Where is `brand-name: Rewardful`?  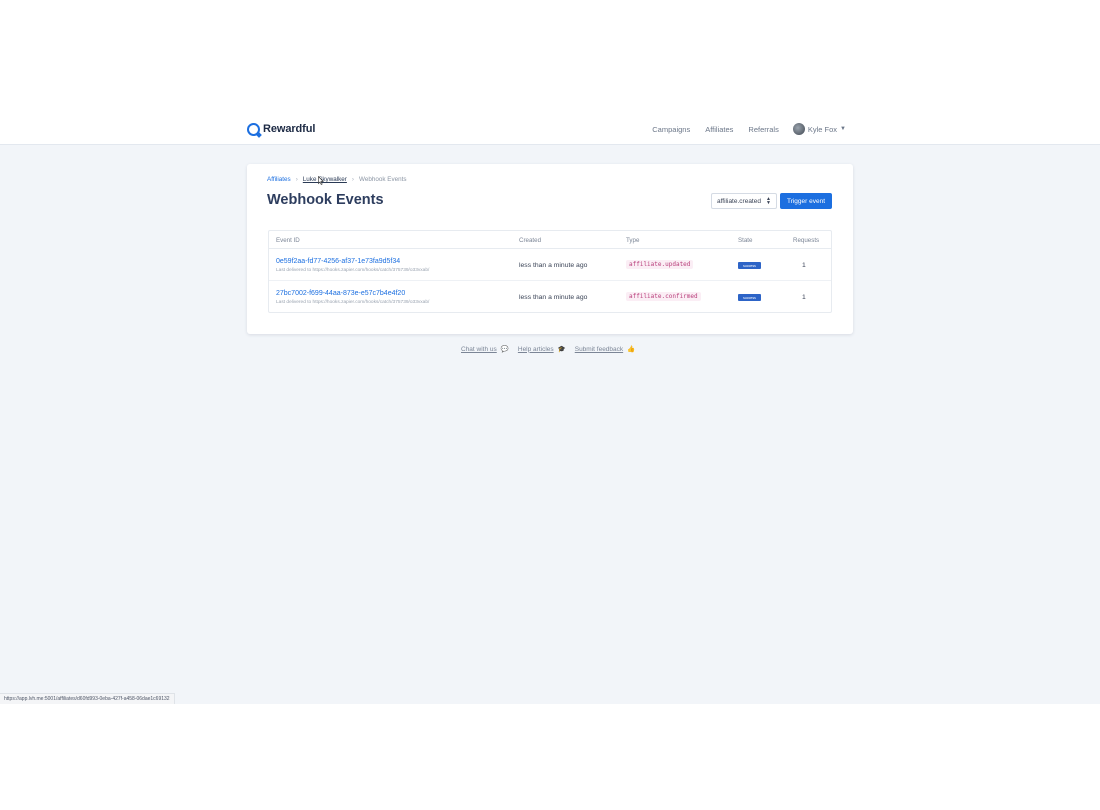
brand-name: Rewardful is located at coordinates (289, 129).